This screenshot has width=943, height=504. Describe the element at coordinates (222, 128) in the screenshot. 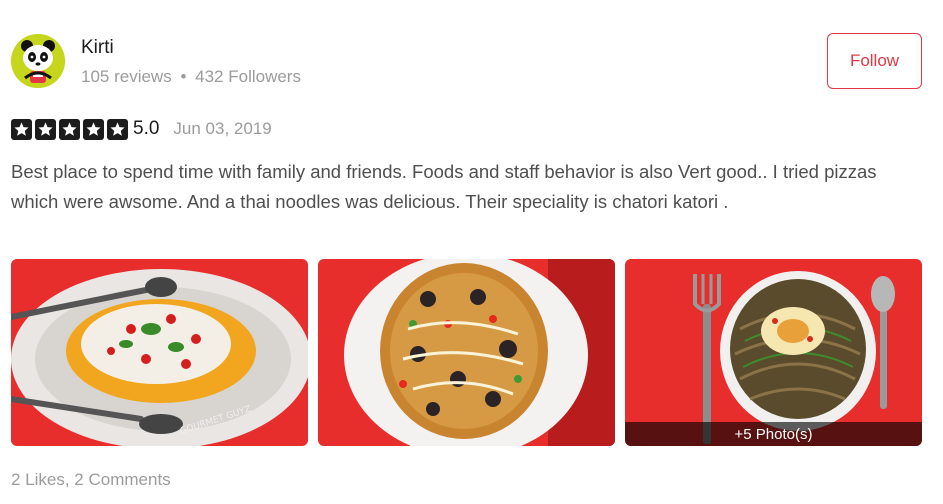

I see `review-date: Jun 03, 2019` at that location.